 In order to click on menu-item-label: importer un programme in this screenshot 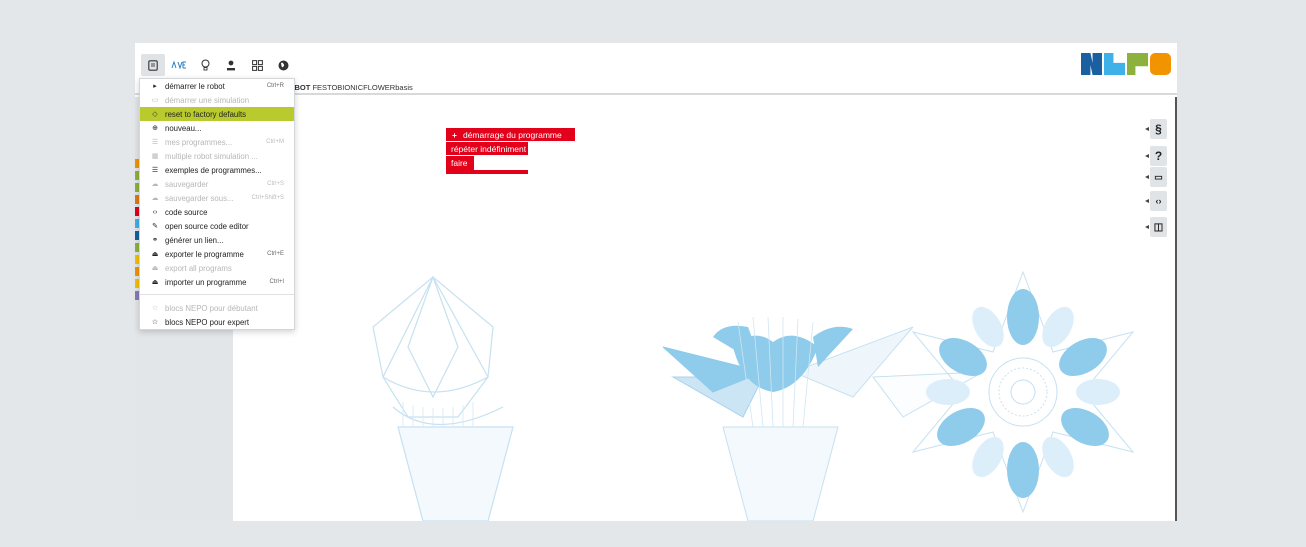, I will do `click(206, 282)`.